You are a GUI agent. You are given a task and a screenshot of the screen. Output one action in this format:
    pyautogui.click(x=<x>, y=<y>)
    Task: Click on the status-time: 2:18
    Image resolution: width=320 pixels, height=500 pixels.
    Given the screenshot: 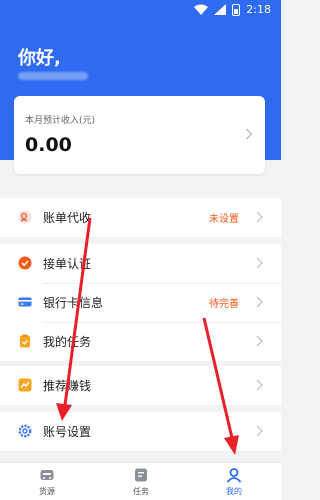 What is the action you would take?
    pyautogui.click(x=258, y=9)
    